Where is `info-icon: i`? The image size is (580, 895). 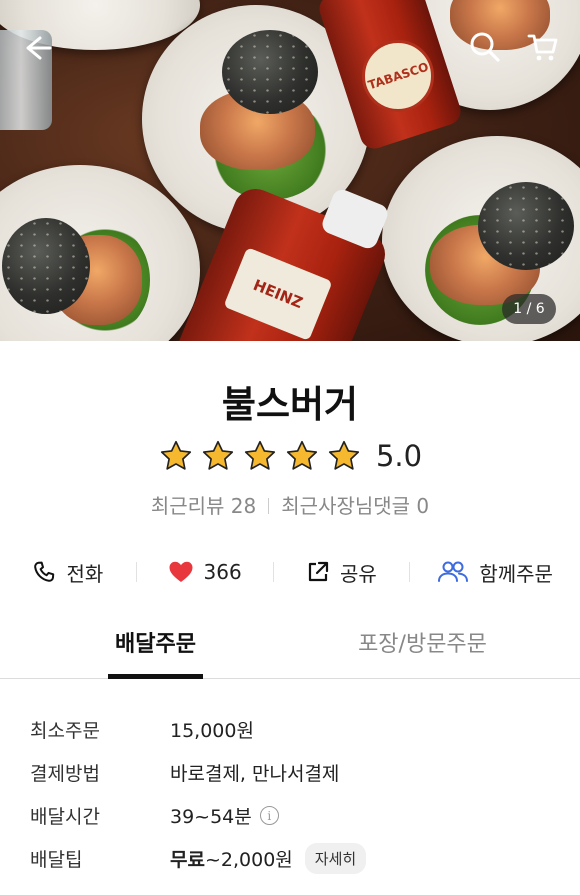 info-icon: i is located at coordinates (269, 815).